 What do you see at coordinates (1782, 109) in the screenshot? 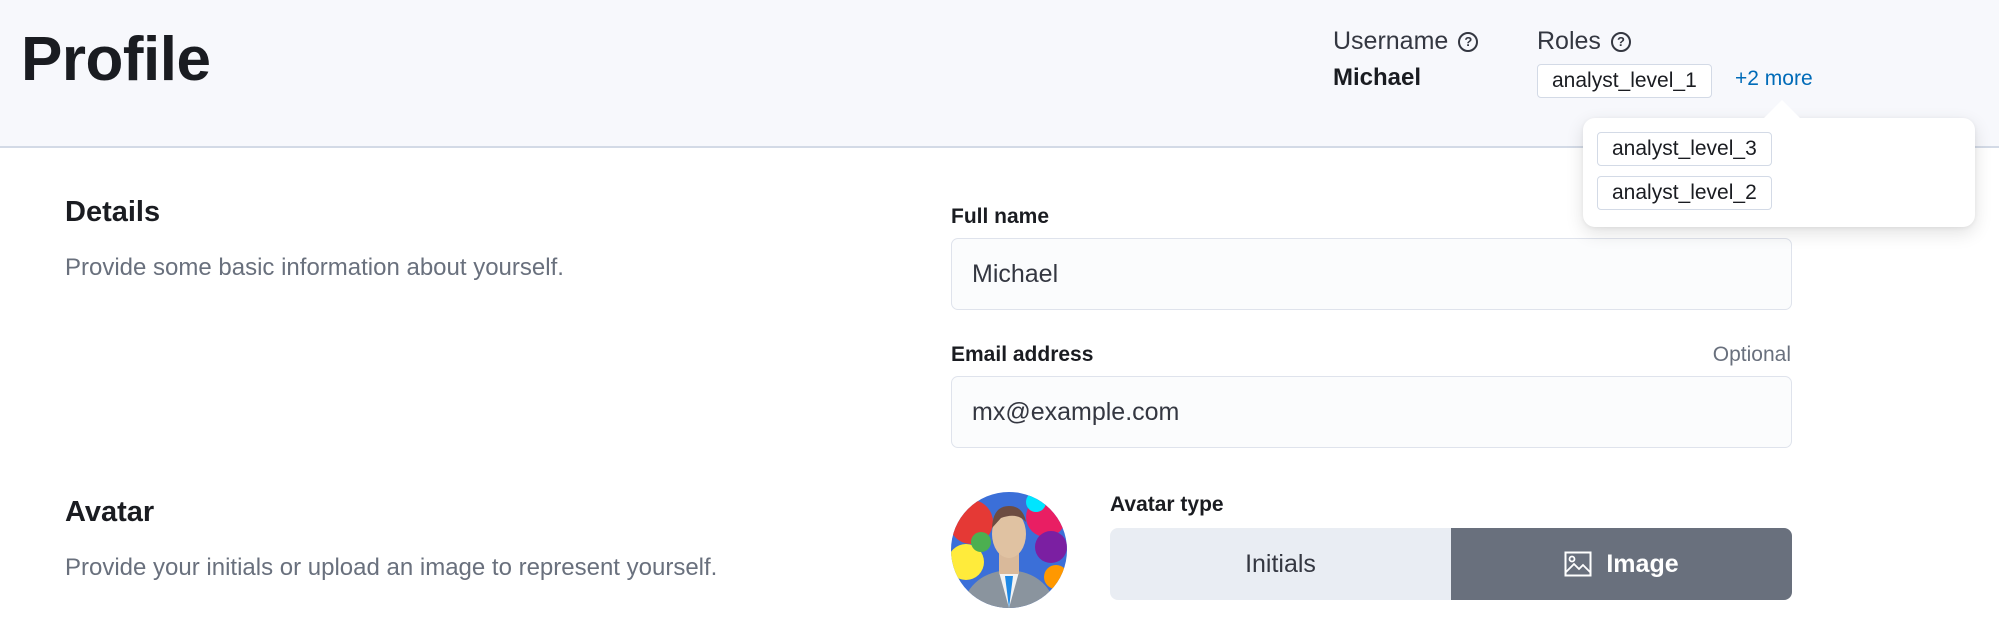
I see `popover-arrow` at bounding box center [1782, 109].